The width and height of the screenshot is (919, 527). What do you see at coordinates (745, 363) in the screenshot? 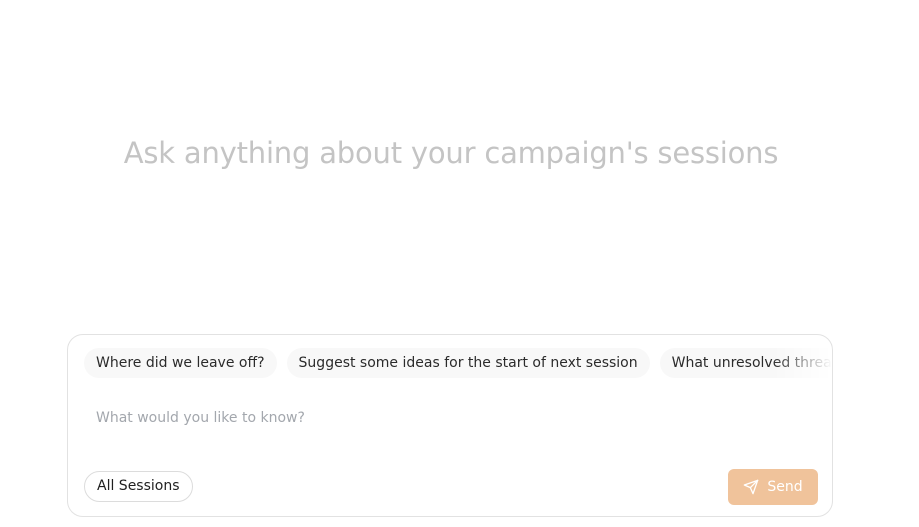
I see `suggestion-chip: What unresolved threads are` at bounding box center [745, 363].